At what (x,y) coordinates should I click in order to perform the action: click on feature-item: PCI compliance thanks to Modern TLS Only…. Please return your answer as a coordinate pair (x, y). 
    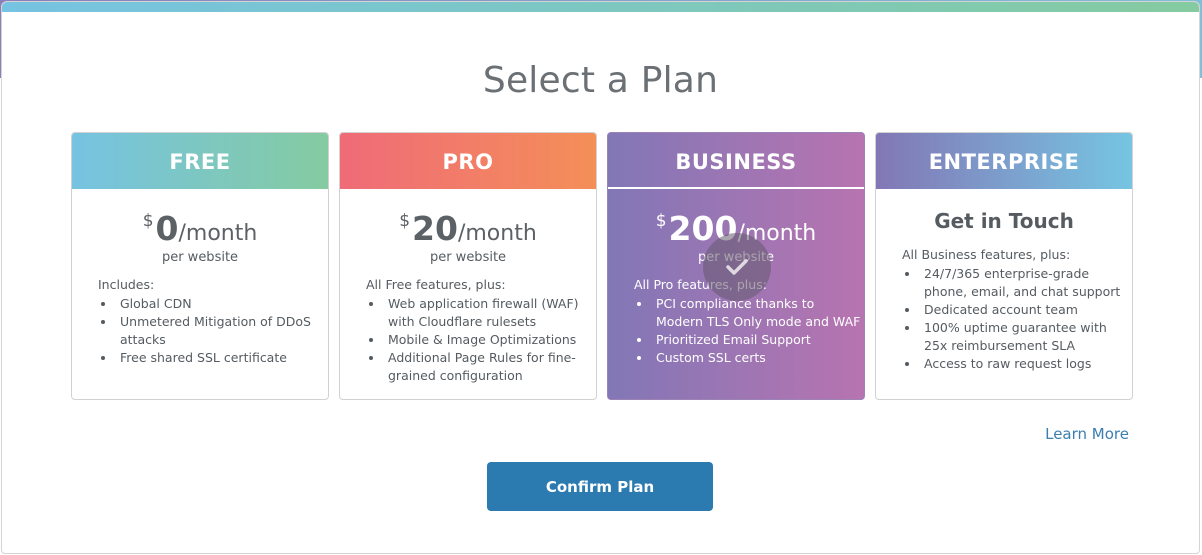
    Looking at the image, I should click on (758, 313).